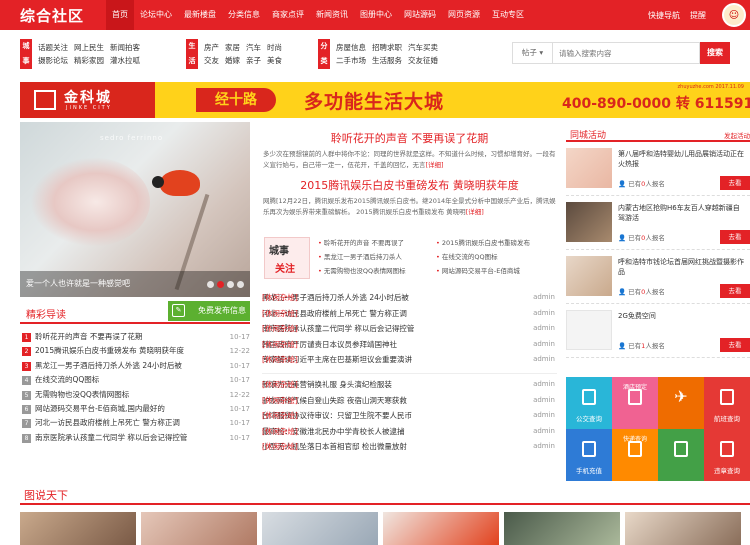  What do you see at coordinates (658, 277) in the screenshot?
I see `activity-item: 呼和浩特市钱论坛首届网红挑战暨摄影作品 👤 已有0人报名 去看` at bounding box center [658, 277].